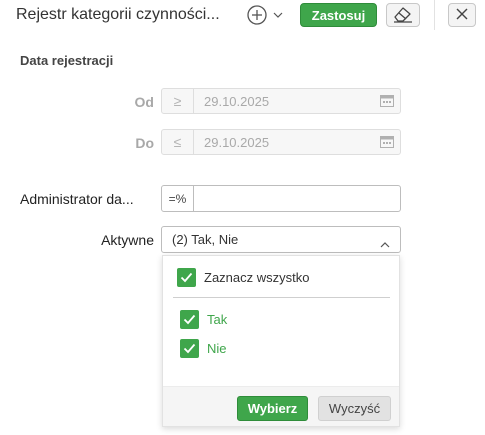  I want to click on header-divider, so click(434, 15).